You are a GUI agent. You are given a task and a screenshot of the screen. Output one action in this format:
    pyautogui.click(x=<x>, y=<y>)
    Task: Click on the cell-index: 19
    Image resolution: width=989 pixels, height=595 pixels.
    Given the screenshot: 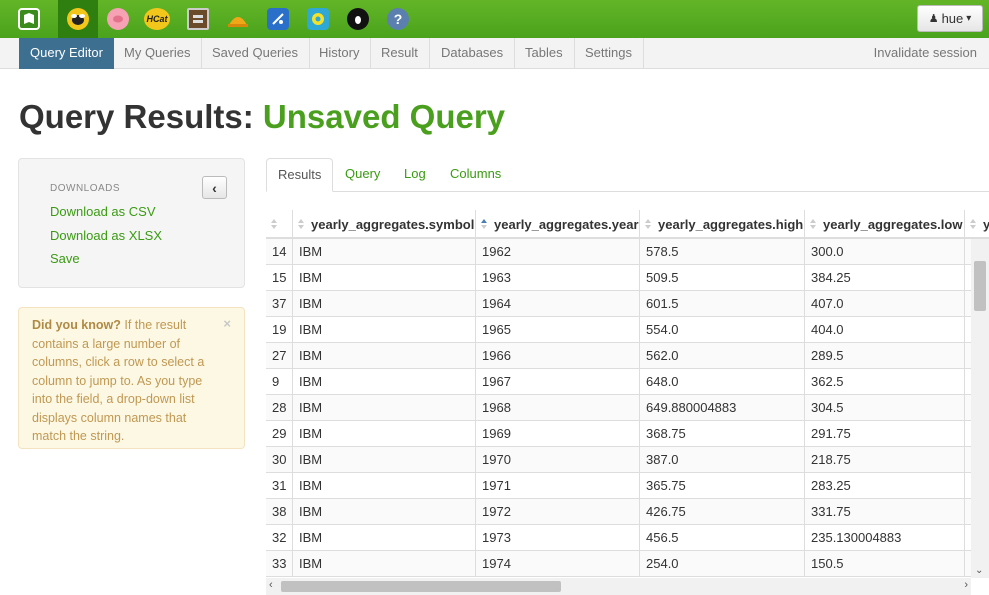 What is the action you would take?
    pyautogui.click(x=279, y=330)
    